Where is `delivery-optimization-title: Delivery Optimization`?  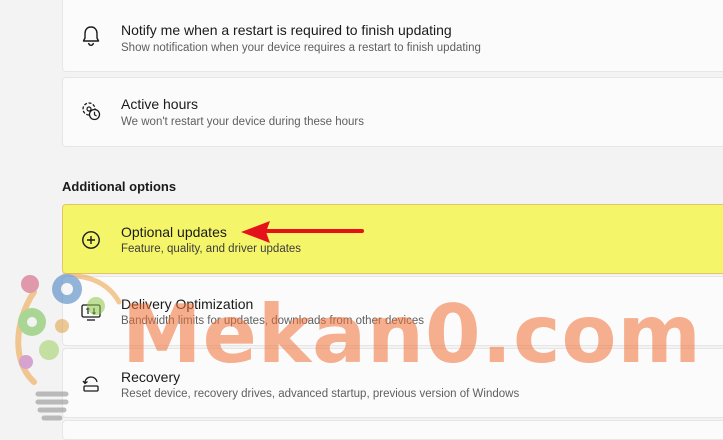
delivery-optimization-title: Delivery Optimization is located at coordinates (187, 304).